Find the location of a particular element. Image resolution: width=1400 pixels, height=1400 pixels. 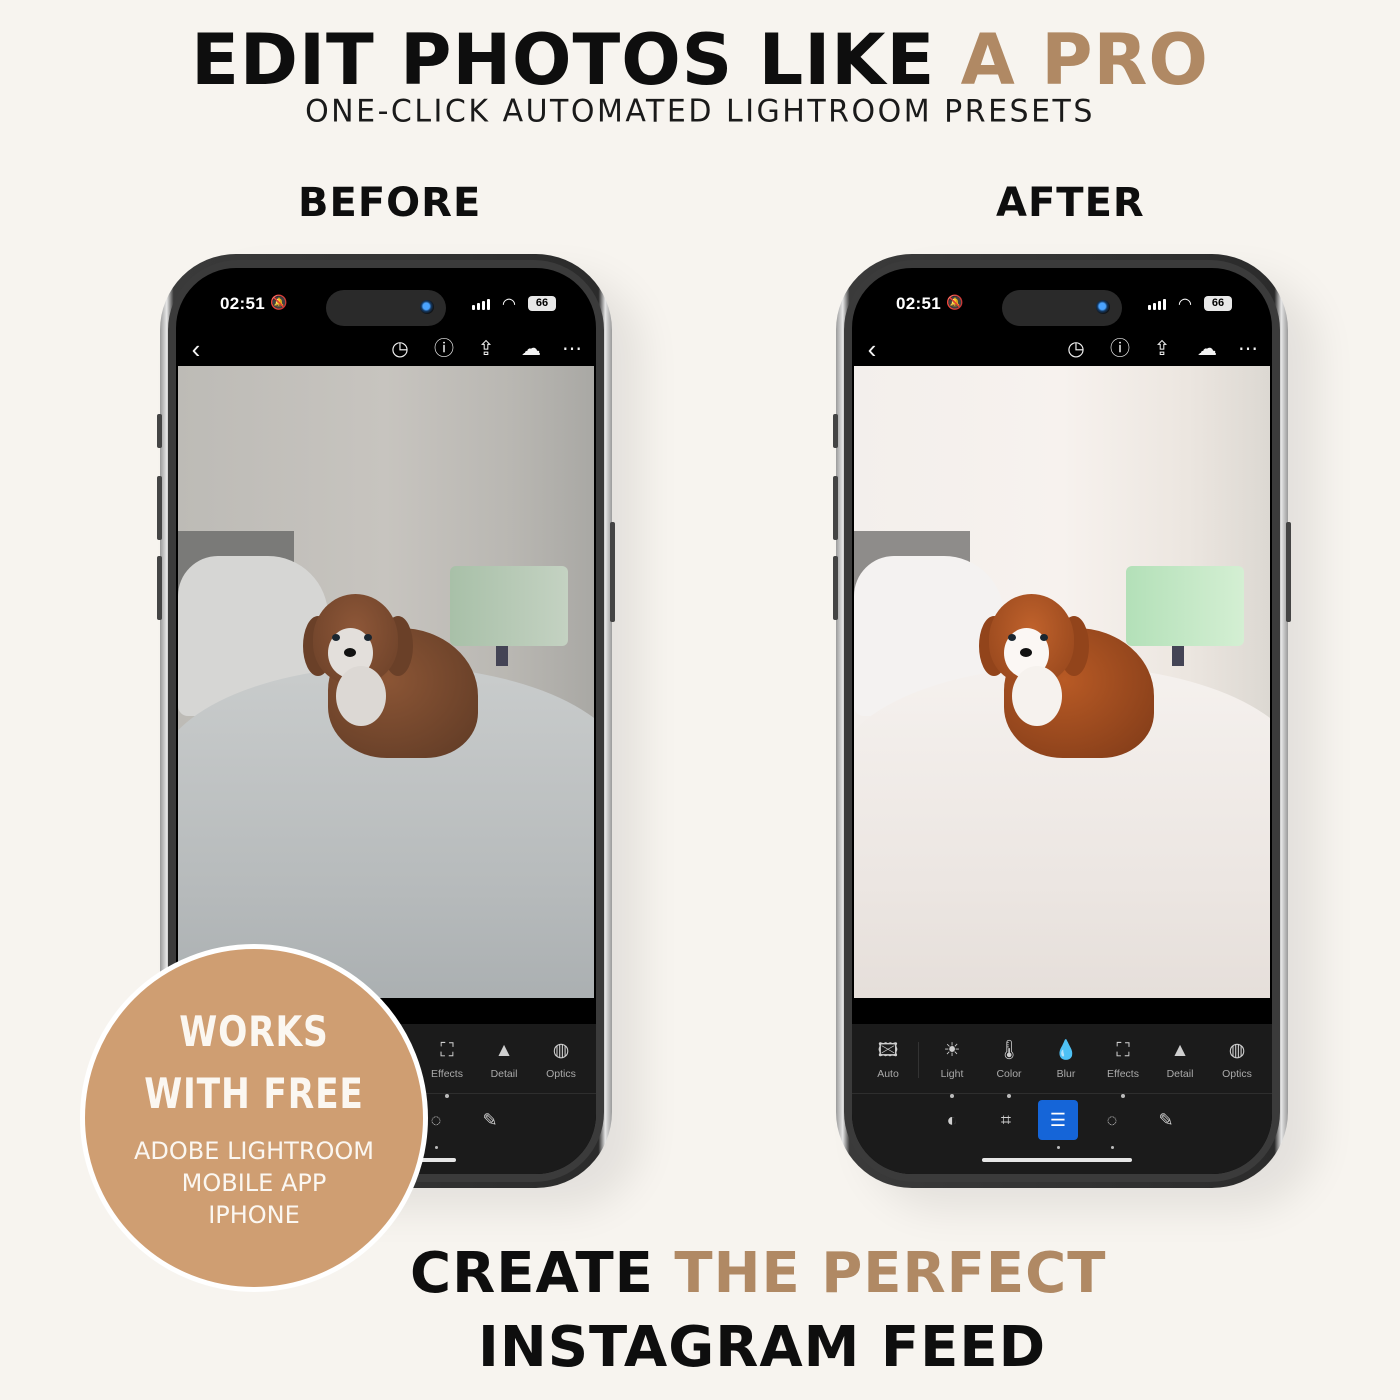

mode-strip: ◐ ⌗ ☰ ◌ ✎ is located at coordinates (1062, 1125).